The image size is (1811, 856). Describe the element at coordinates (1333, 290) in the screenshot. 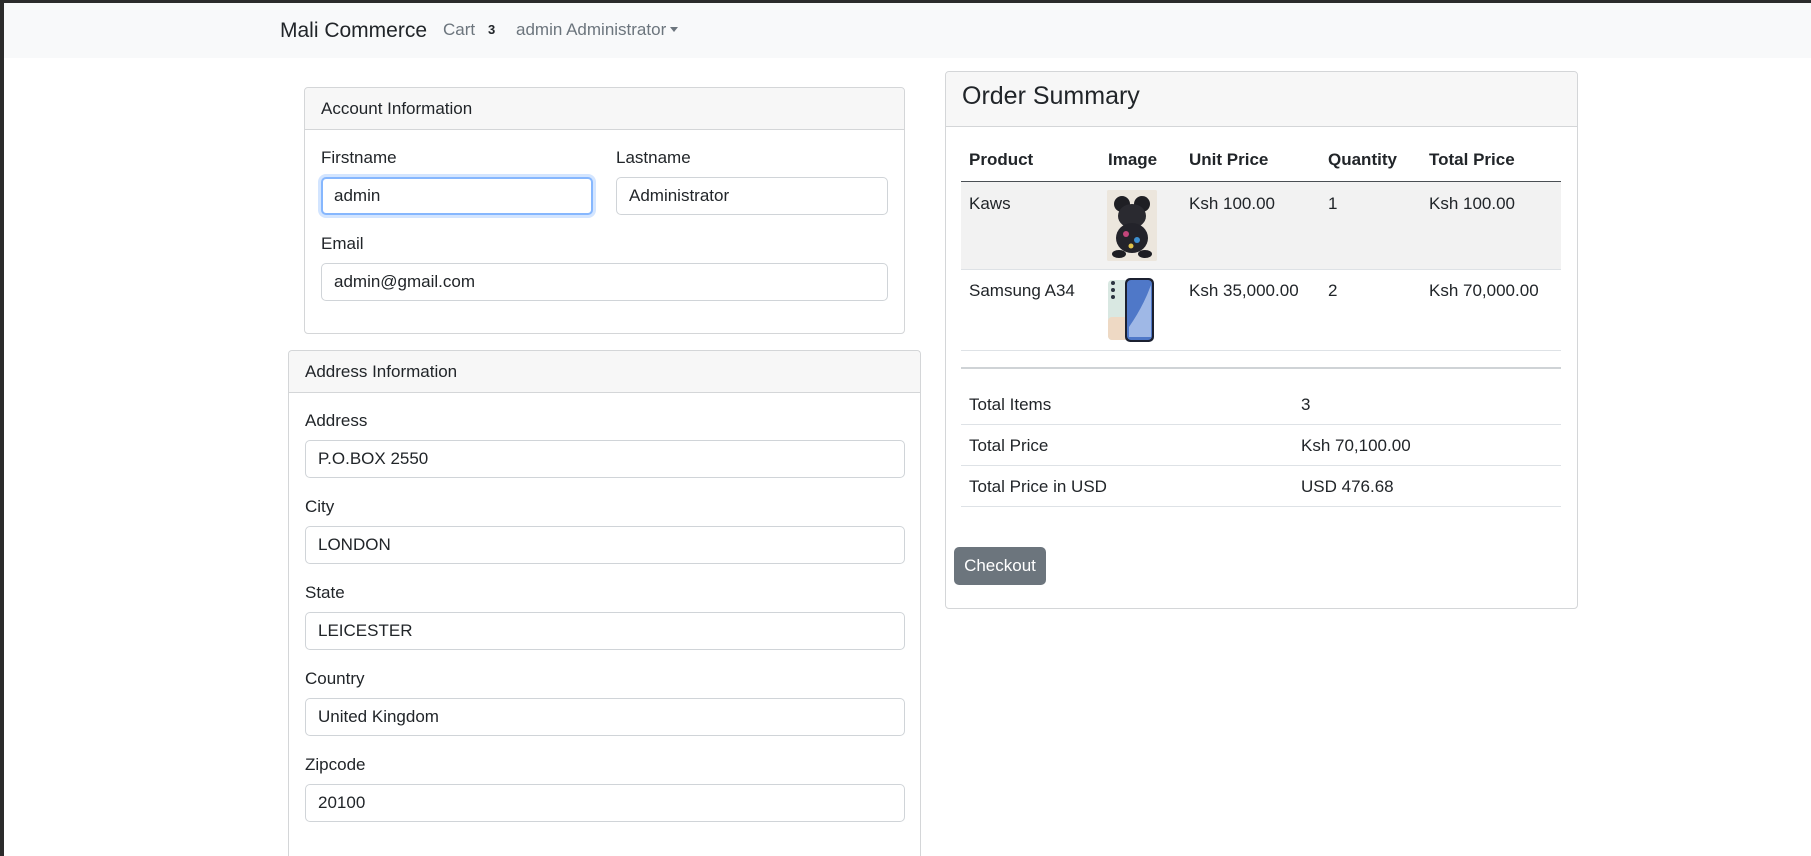

I see `row-2-quantity: 2` at that location.